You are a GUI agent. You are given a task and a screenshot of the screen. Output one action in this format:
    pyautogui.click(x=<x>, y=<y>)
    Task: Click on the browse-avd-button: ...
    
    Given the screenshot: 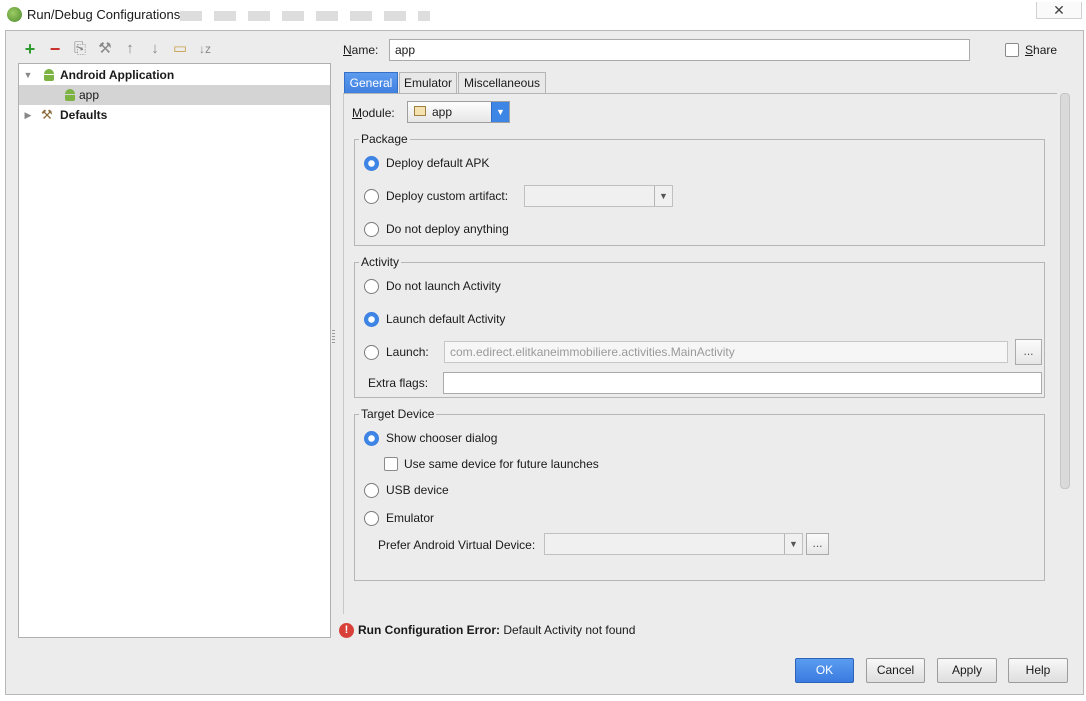 What is the action you would take?
    pyautogui.click(x=817, y=544)
    